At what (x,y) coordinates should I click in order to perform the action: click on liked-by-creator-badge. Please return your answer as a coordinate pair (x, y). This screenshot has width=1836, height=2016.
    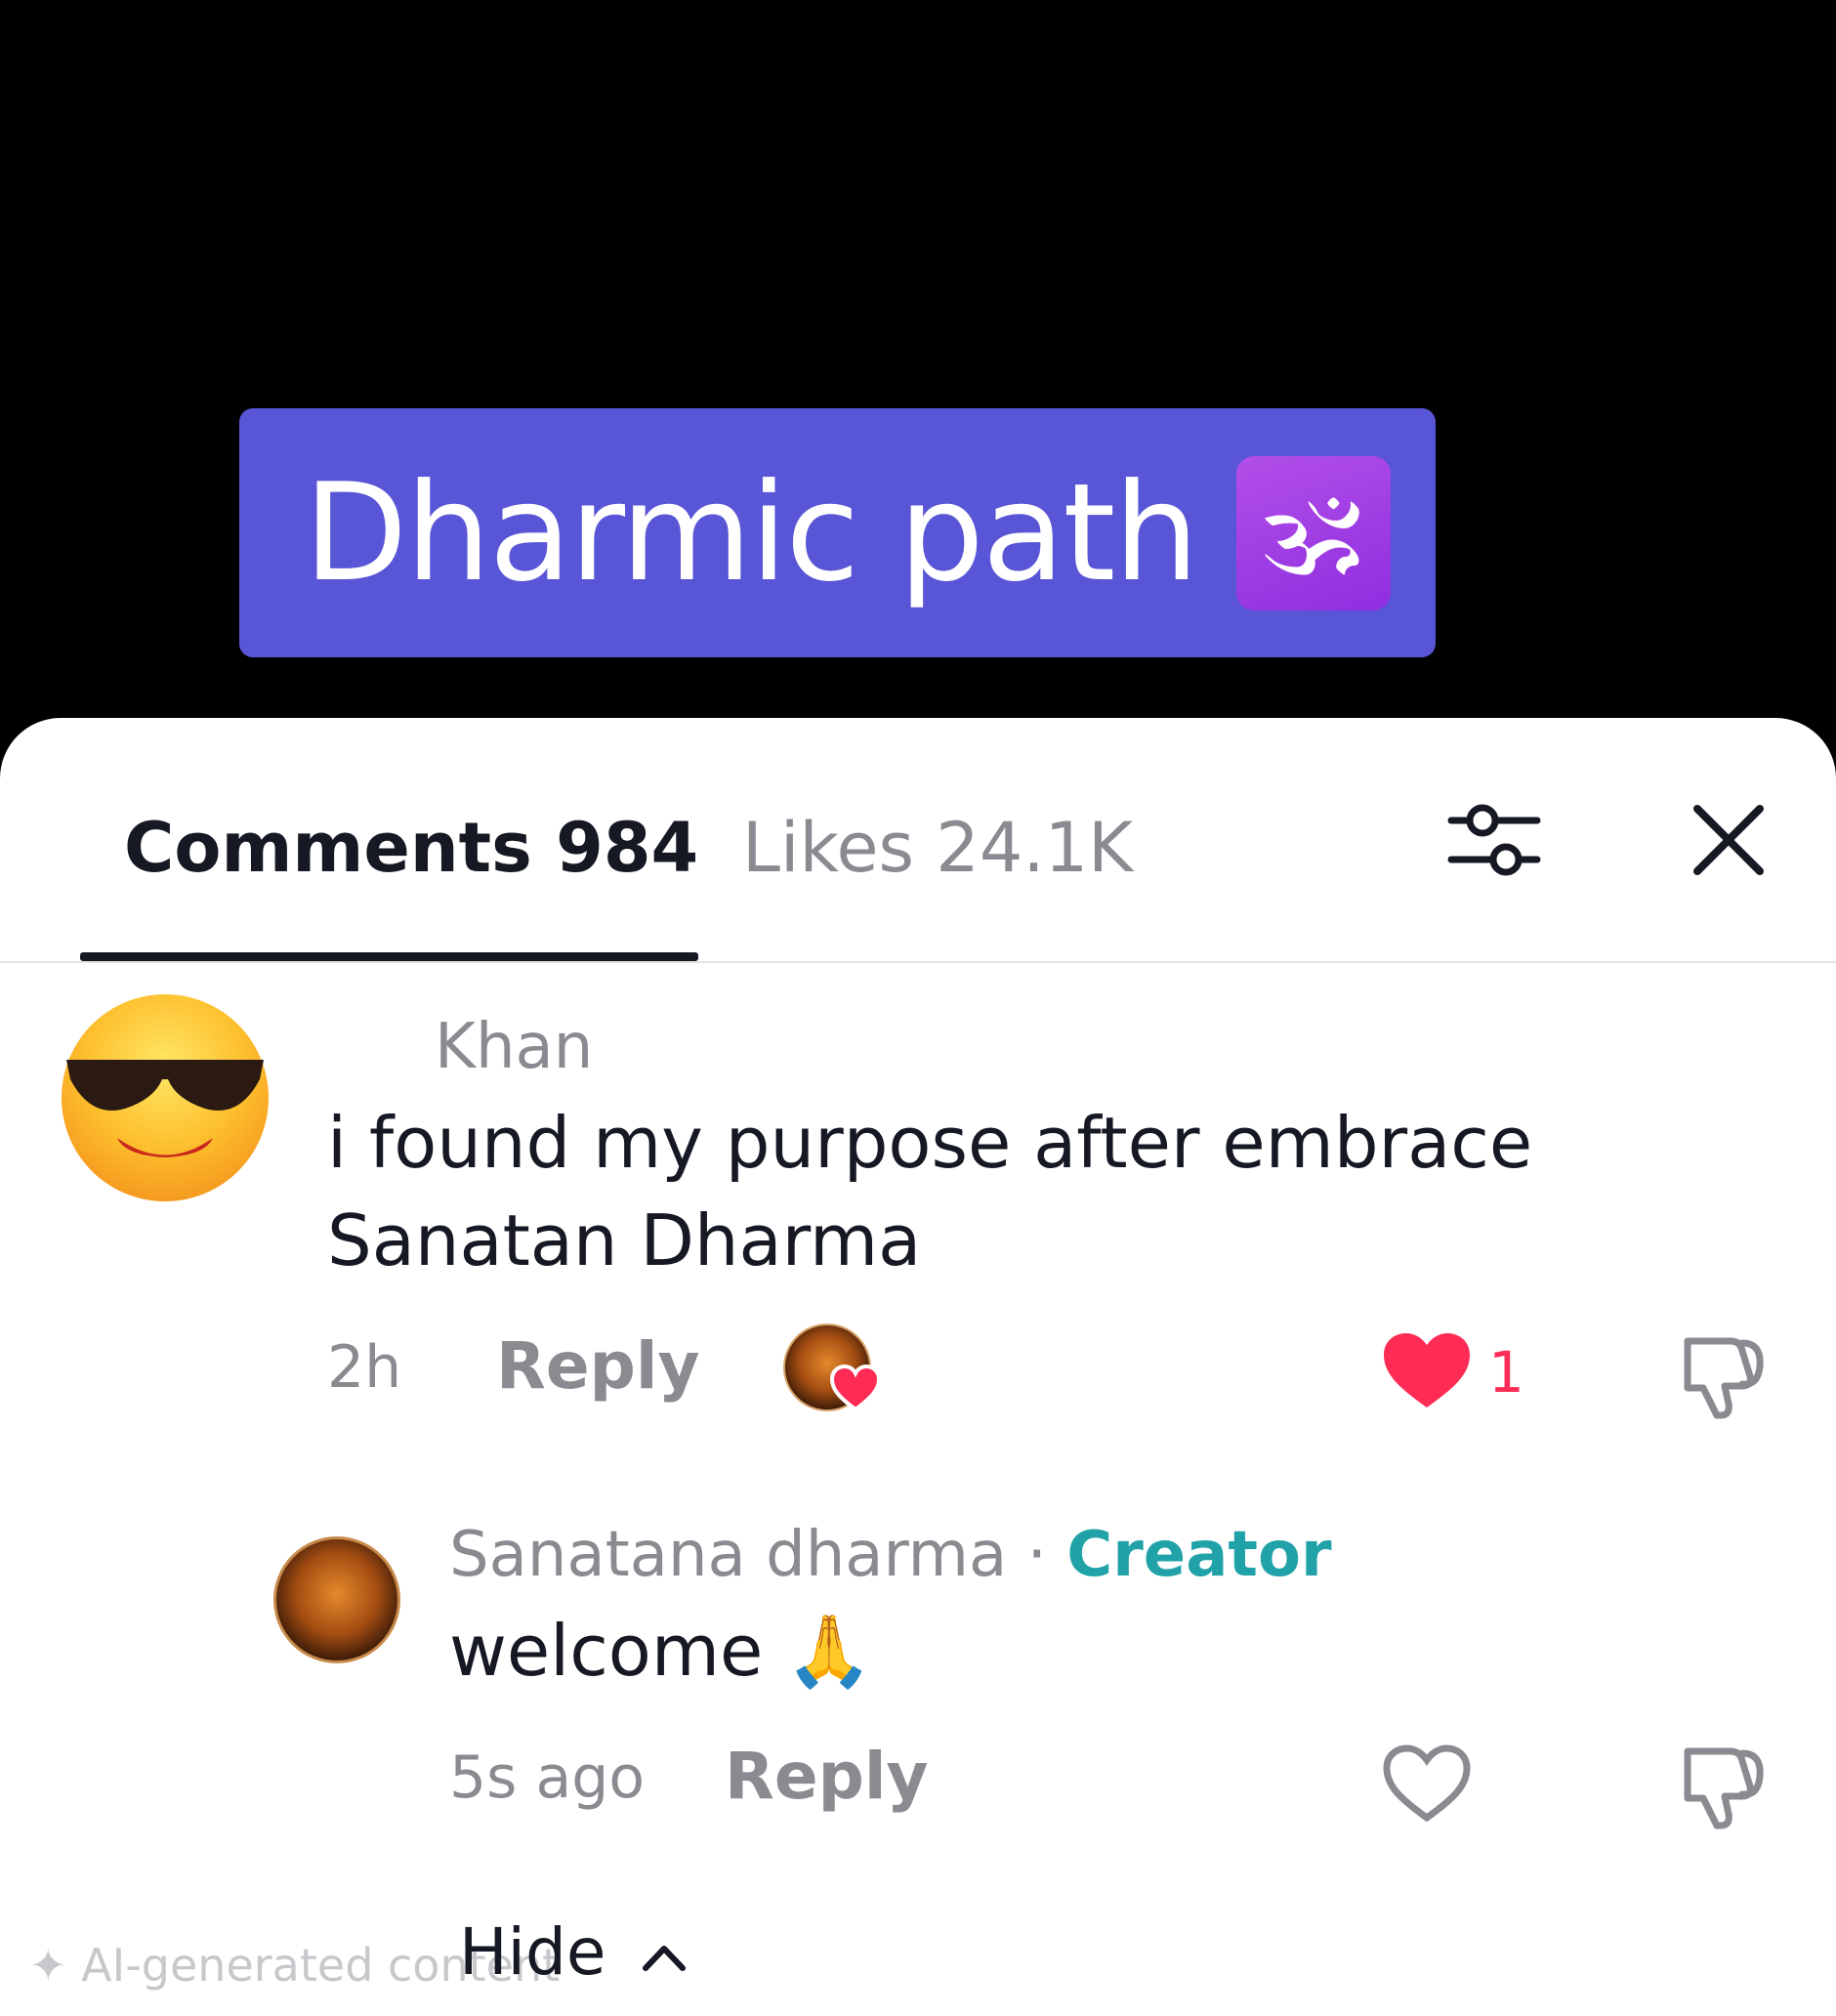
    Looking at the image, I should click on (832, 1372).